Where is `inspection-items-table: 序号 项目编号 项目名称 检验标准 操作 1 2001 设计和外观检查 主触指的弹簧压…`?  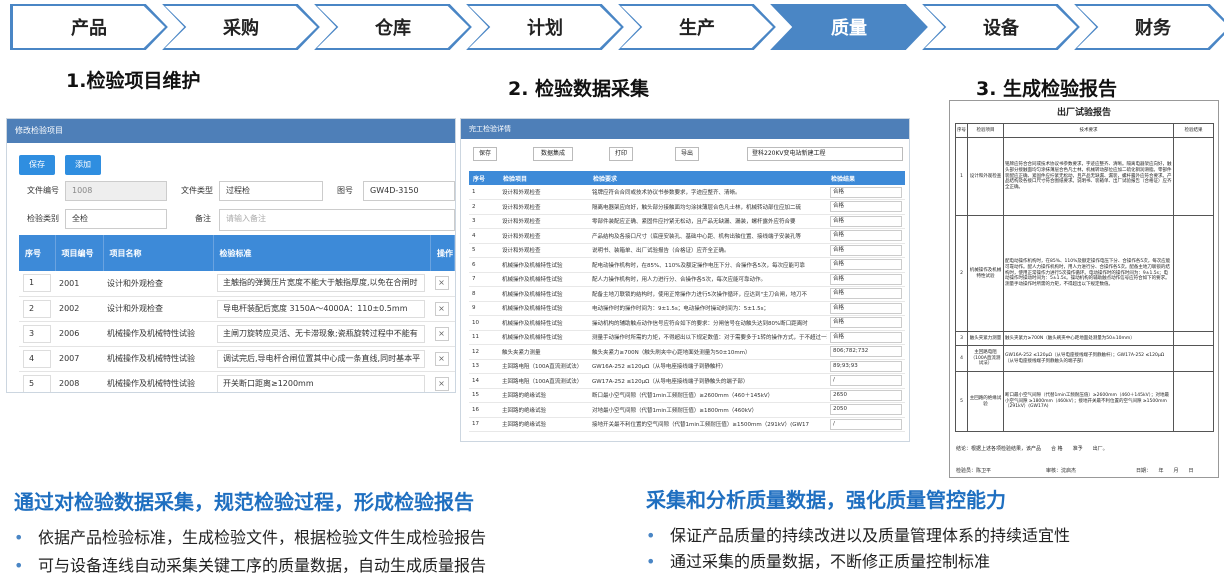 inspection-items-table: 序号 项目编号 项目名称 检验标准 操作 1 2001 设计和外观检查 主触指的弹簧压… is located at coordinates (237, 313).